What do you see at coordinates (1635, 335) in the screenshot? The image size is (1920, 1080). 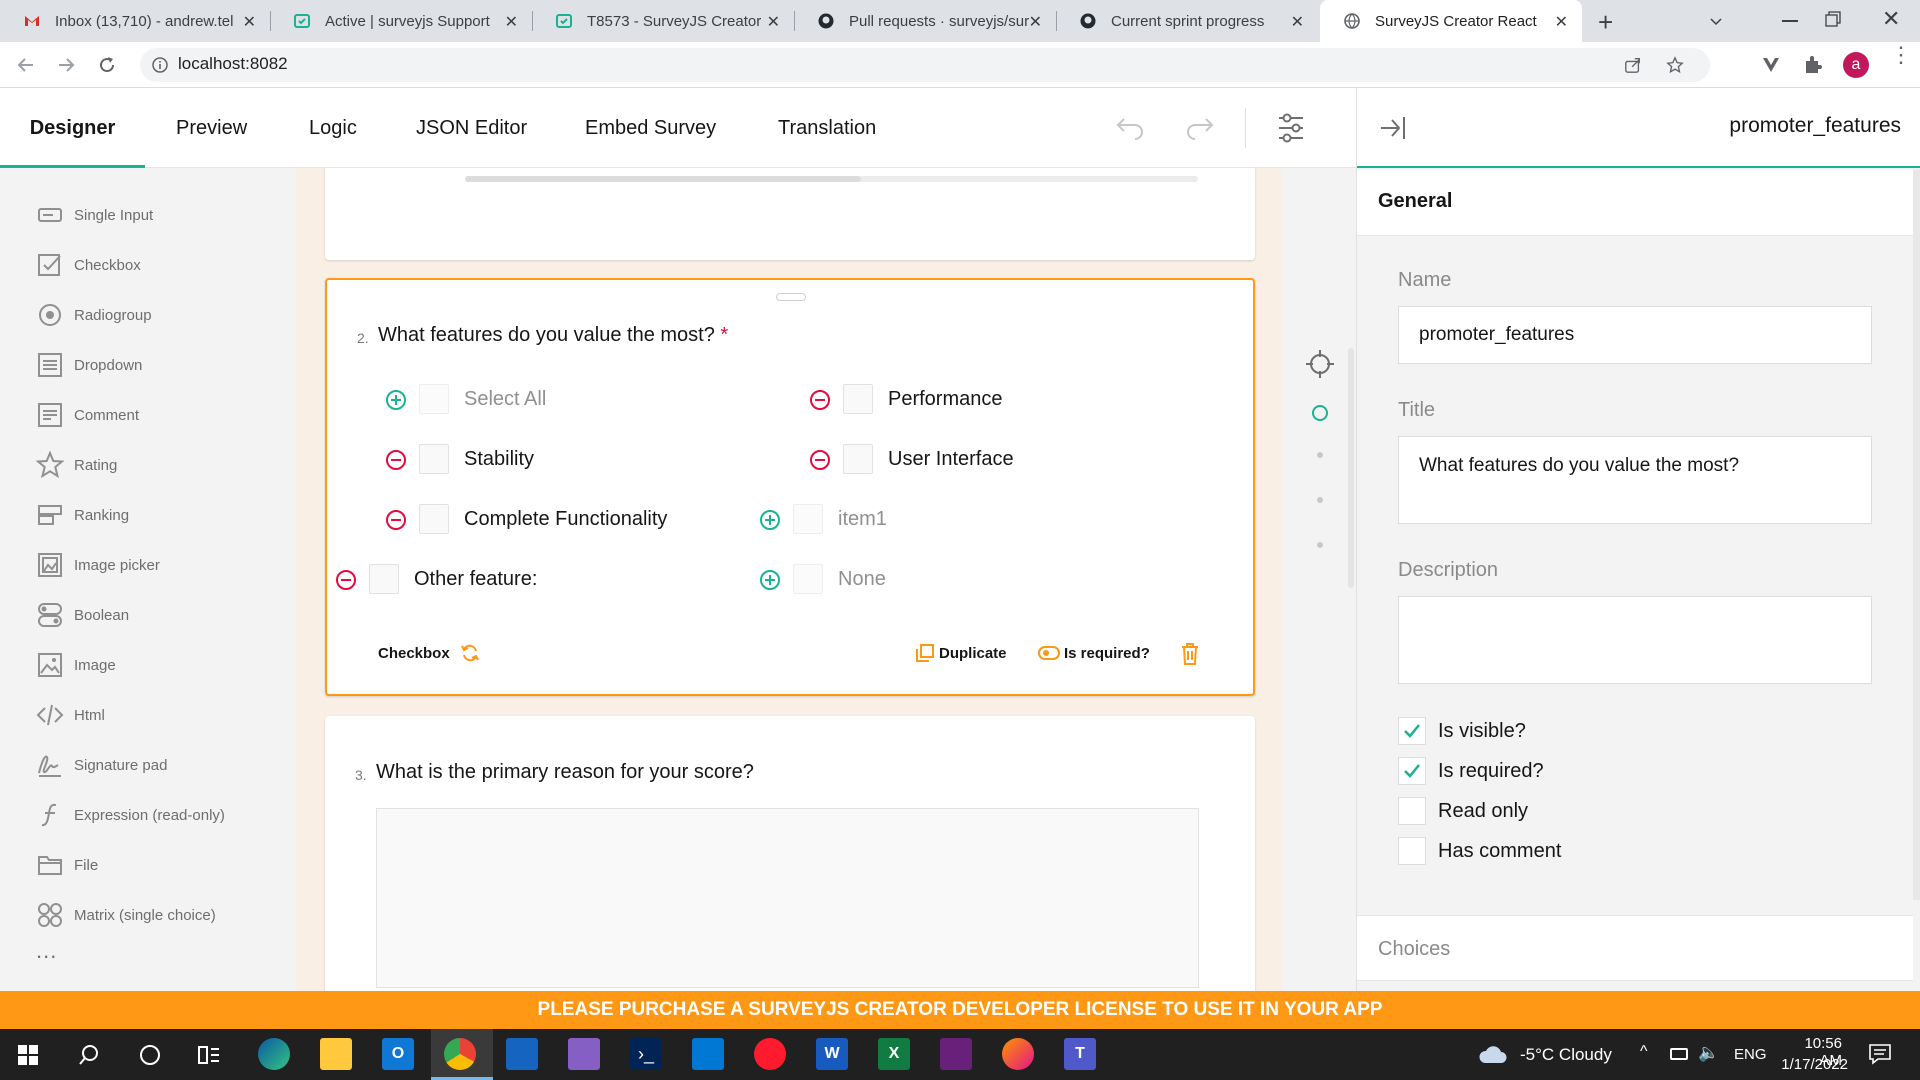 I see `name-input: promoter_features` at bounding box center [1635, 335].